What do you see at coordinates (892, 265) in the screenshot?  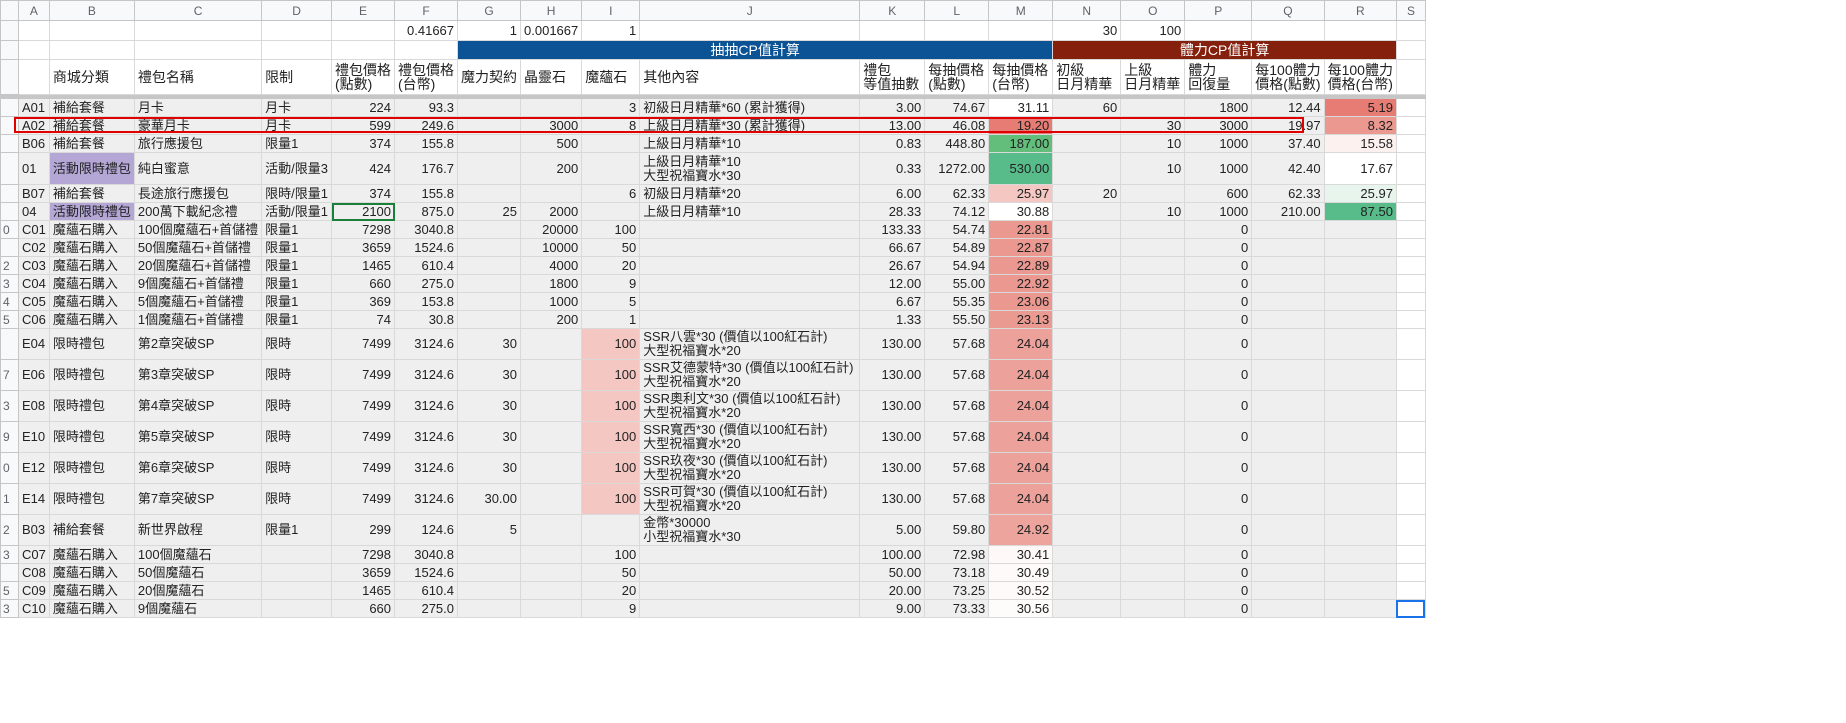 I see `cell: 26.67` at bounding box center [892, 265].